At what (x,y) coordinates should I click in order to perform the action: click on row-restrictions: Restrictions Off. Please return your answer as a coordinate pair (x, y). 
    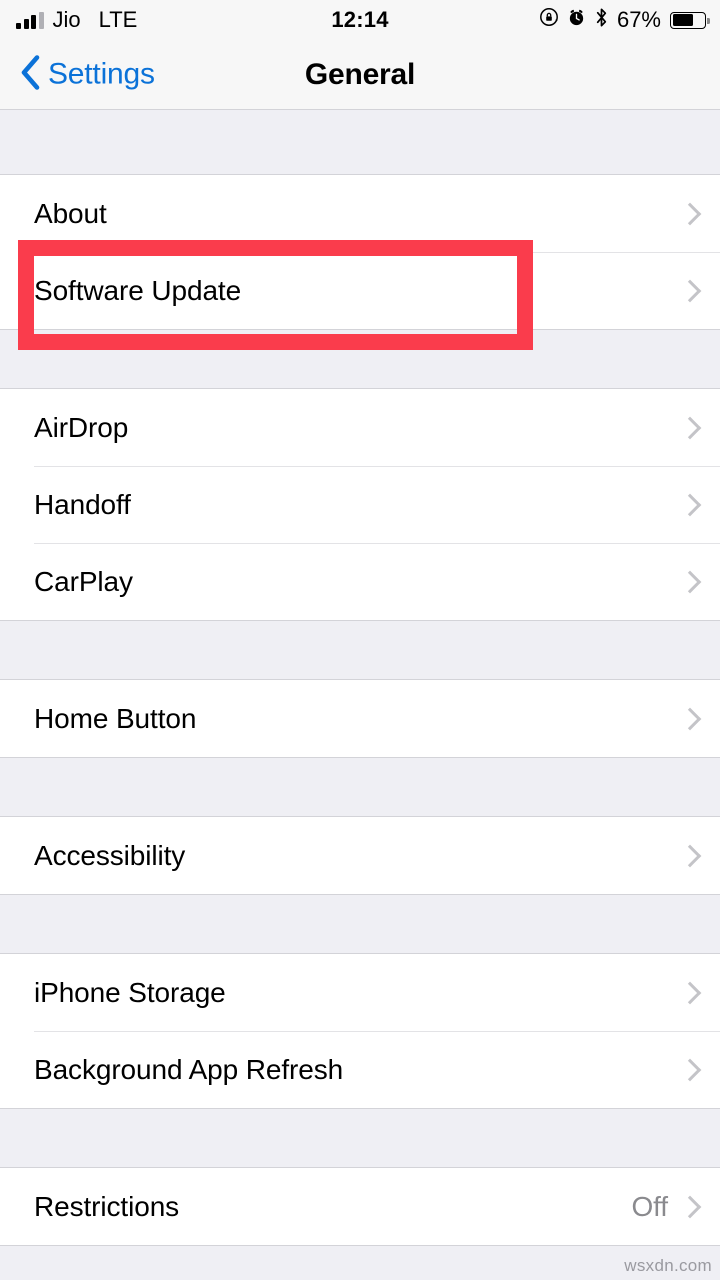
    Looking at the image, I should click on (360, 1206).